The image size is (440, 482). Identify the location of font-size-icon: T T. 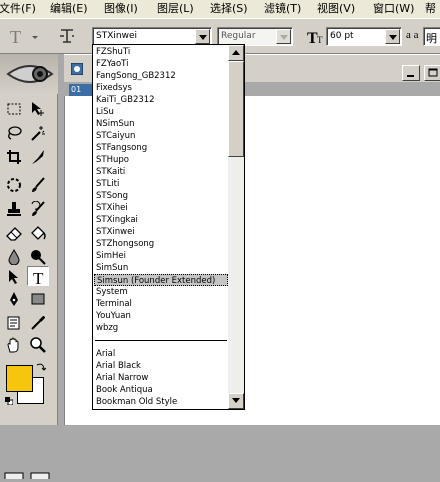
(316, 37).